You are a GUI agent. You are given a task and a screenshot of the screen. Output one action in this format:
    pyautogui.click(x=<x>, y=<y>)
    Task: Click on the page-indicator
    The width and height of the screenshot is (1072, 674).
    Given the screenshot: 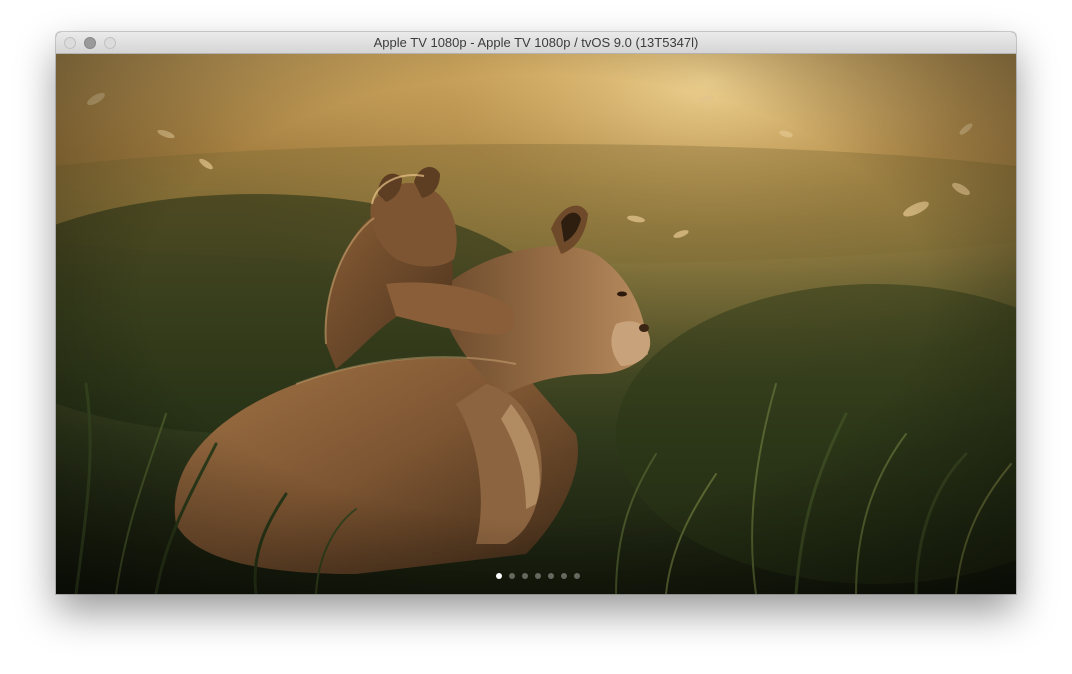 What is the action you would take?
    pyautogui.click(x=538, y=576)
    